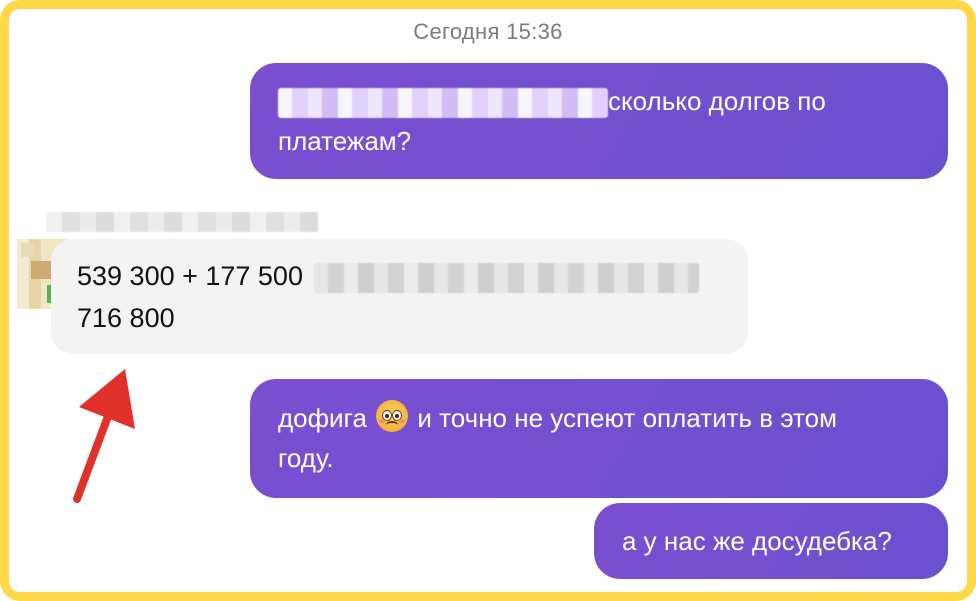 The image size is (976, 601). What do you see at coordinates (345, 141) in the screenshot?
I see `message-text: платежам?` at bounding box center [345, 141].